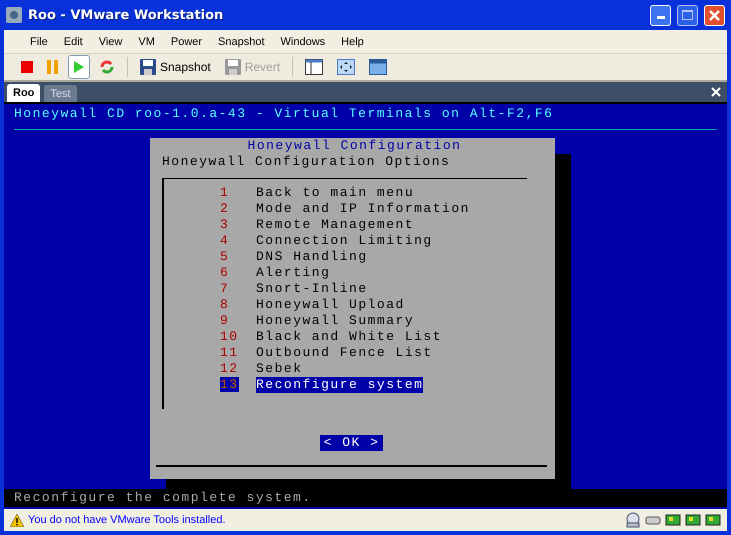 Image resolution: width=731 pixels, height=535 pixels. I want to click on item-number: 1, so click(225, 192).